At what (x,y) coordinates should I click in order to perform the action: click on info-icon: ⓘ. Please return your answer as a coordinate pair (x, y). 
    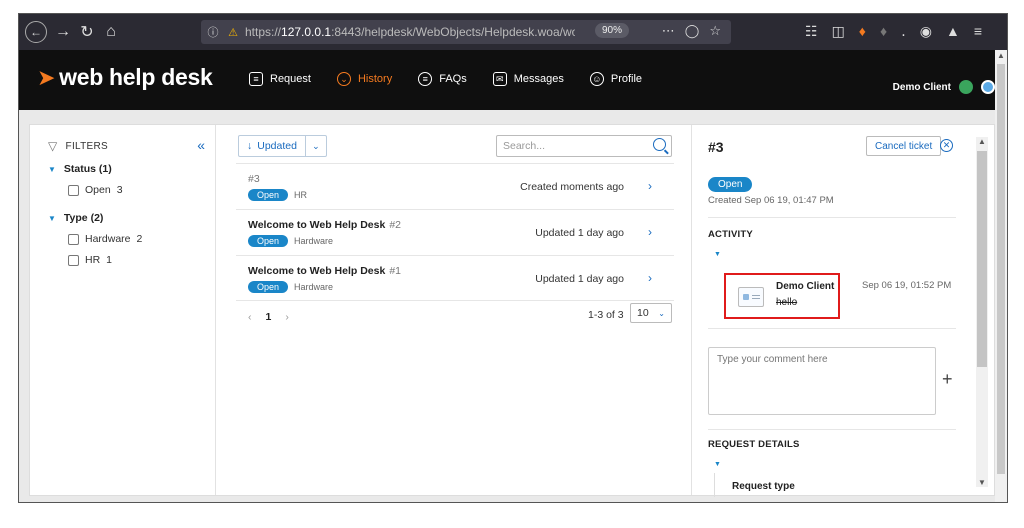
    Looking at the image, I should click on (213, 32).